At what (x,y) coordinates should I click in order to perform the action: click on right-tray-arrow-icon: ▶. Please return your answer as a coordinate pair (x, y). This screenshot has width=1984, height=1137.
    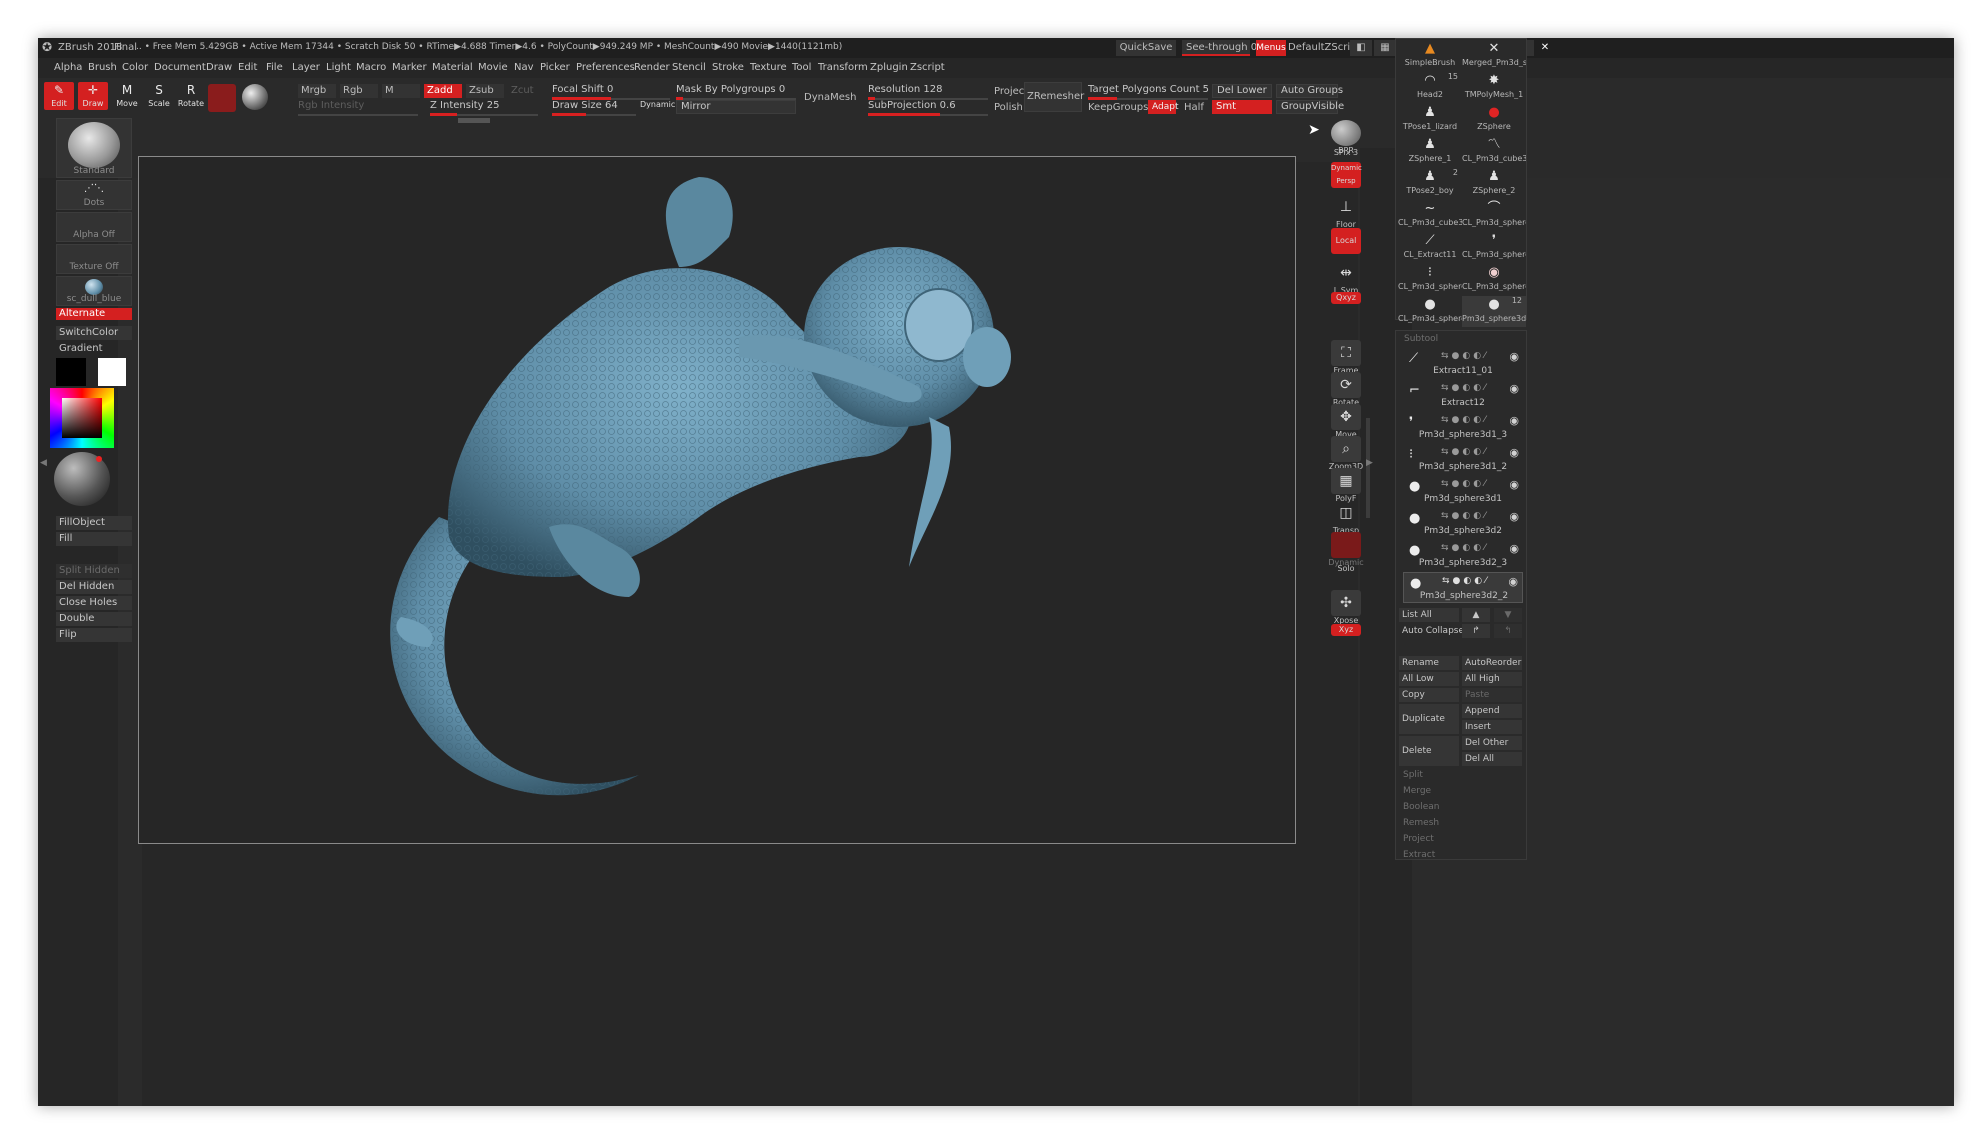
    Looking at the image, I should click on (1369, 463).